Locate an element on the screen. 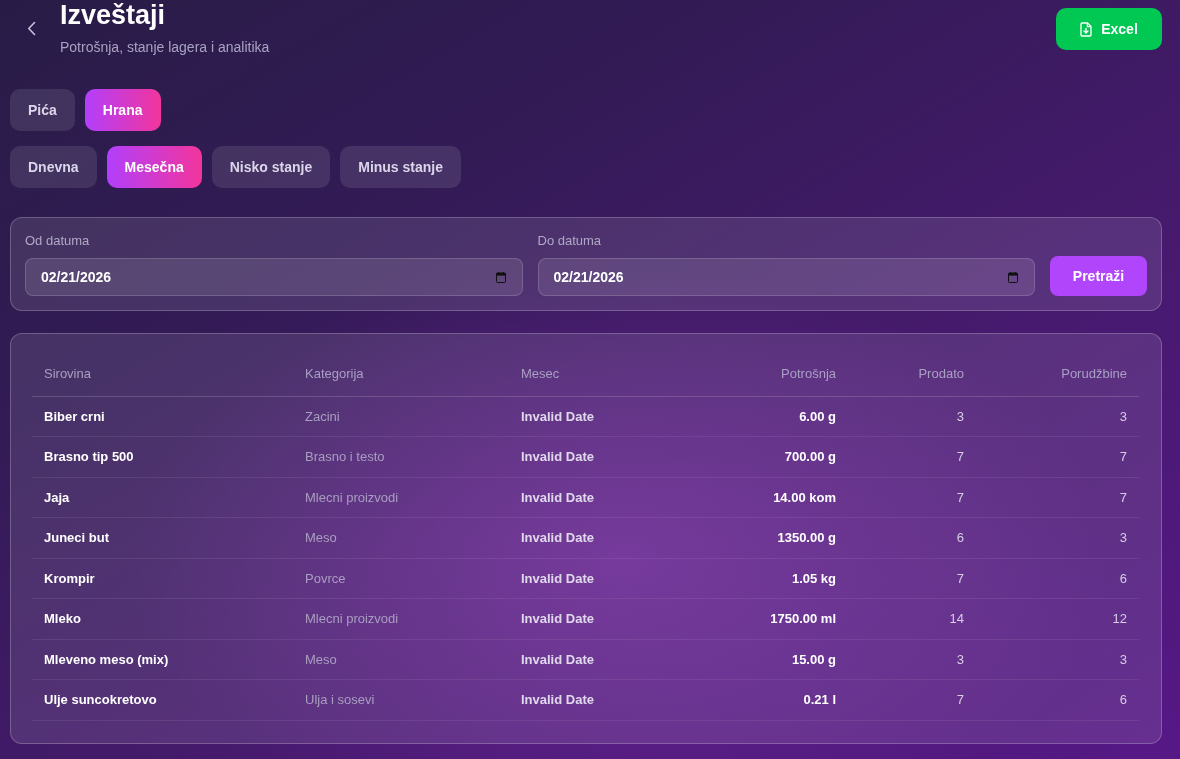 This screenshot has height=759, width=1180. table-cell: Ulja i sosevi is located at coordinates (401, 699).